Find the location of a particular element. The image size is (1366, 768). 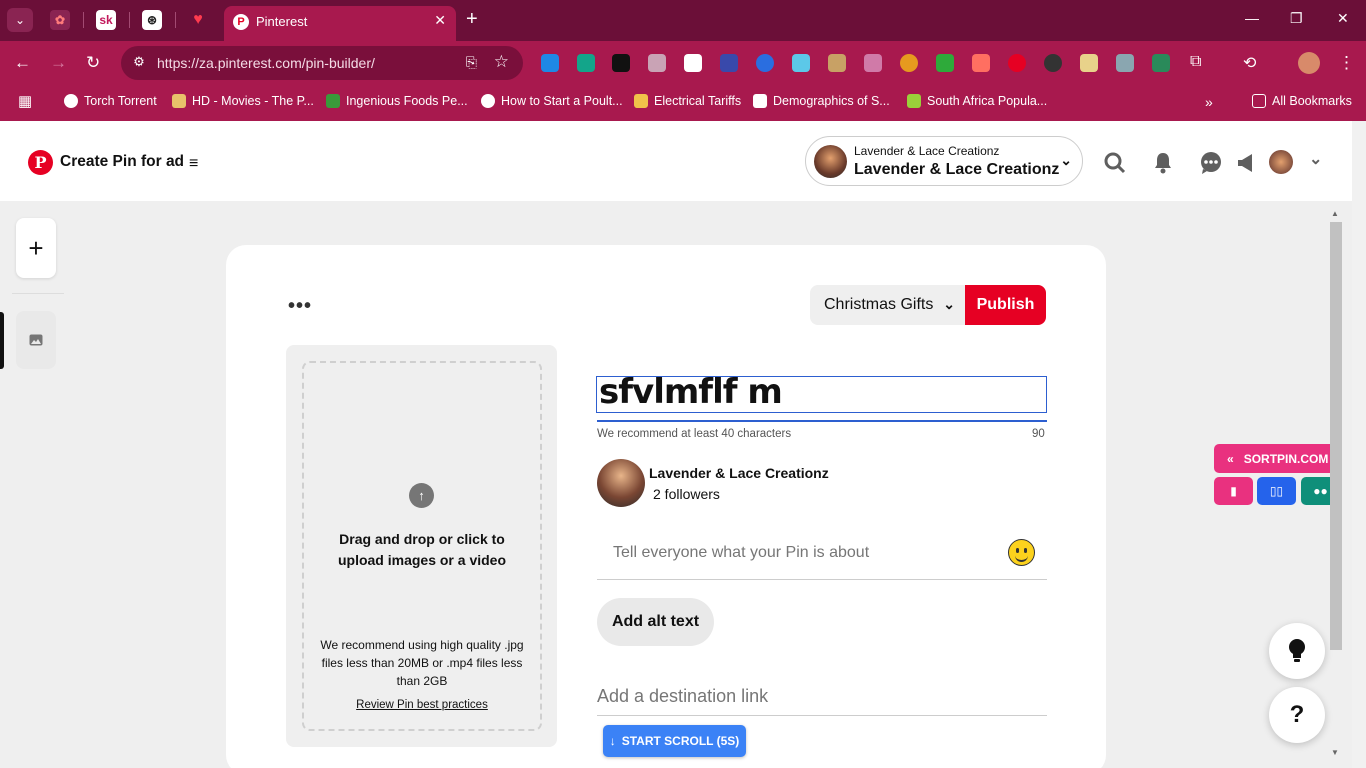

bookmark-item: Electrical Tariffs is located at coordinates (687, 101).